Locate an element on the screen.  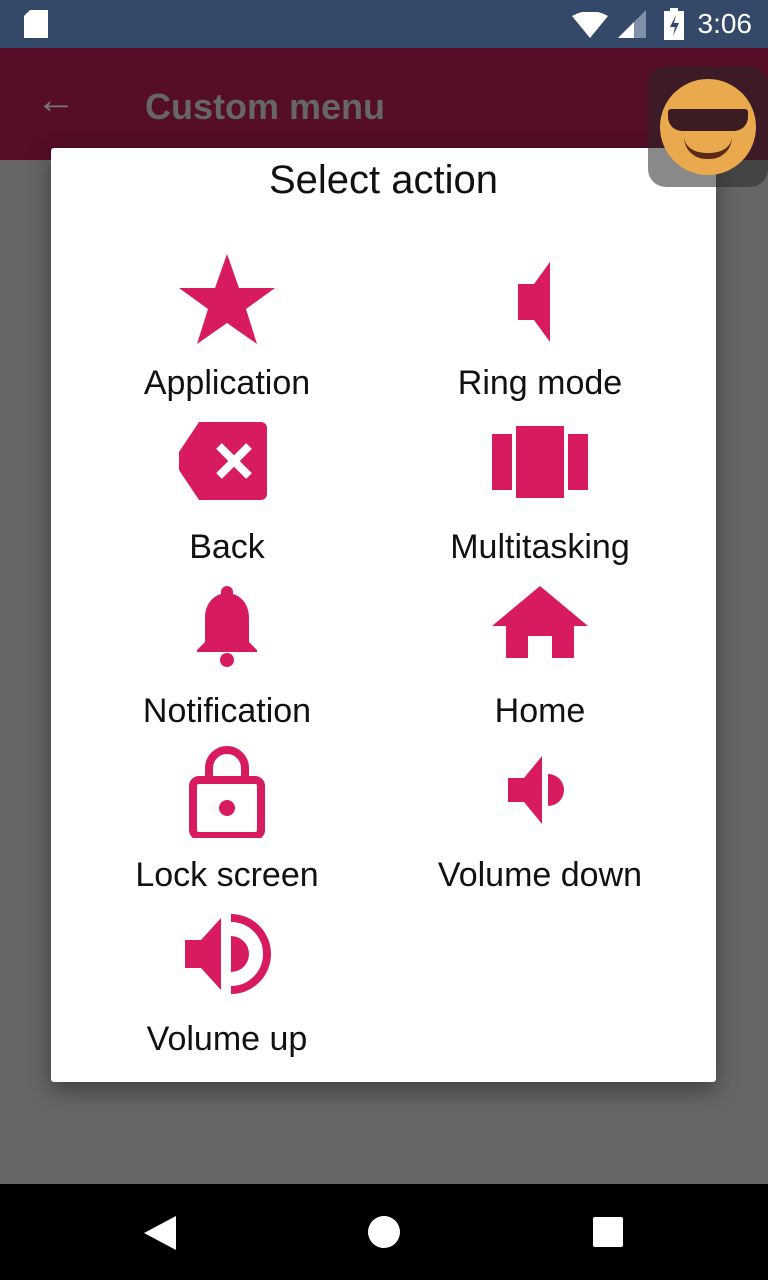
action-label: Volume down is located at coordinates (540, 875).